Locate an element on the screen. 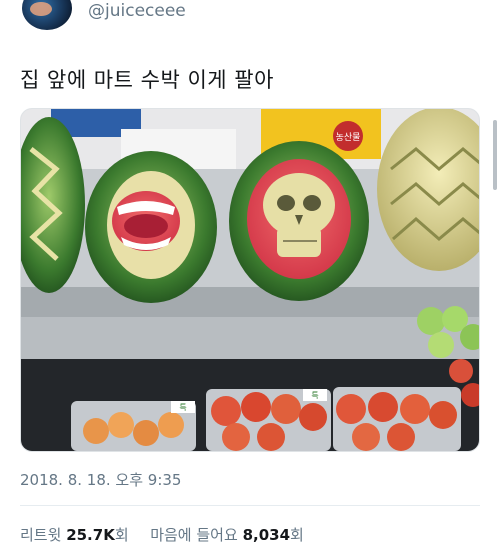  tweet-stats: 리트윗 25.7K회 마음에 들어요 8,034회 is located at coordinates (162, 534).